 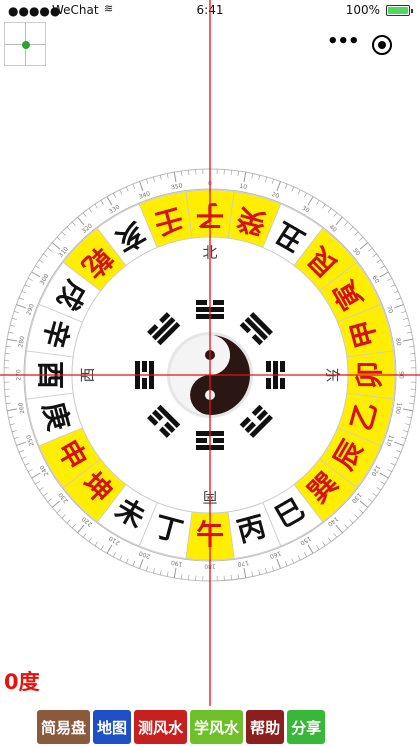 I want to click on degree-readout: 0度, so click(x=22, y=682).